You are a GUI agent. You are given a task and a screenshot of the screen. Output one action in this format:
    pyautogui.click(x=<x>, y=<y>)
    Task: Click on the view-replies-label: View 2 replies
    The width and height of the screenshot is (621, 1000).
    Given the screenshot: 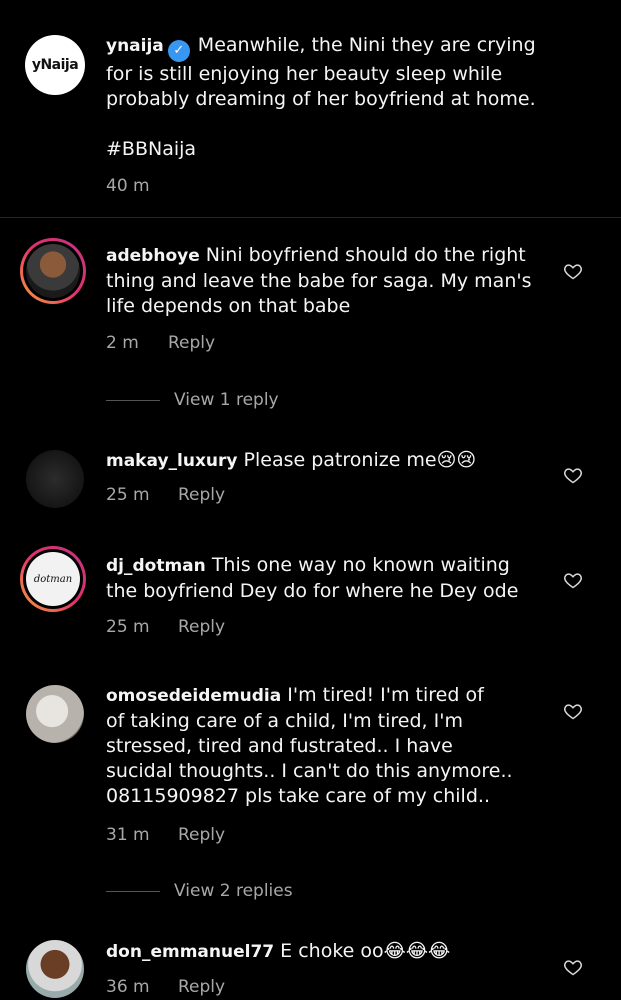 What is the action you would take?
    pyautogui.click(x=233, y=891)
    